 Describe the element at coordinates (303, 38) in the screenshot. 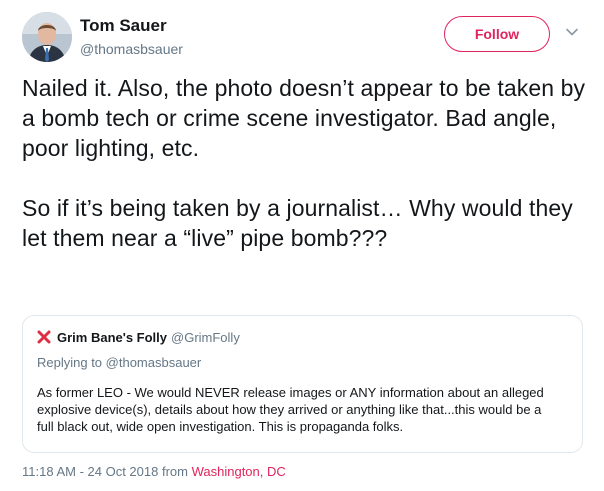

I see `tweet-header: Tom Sauer @thomasbsauer Follow` at that location.